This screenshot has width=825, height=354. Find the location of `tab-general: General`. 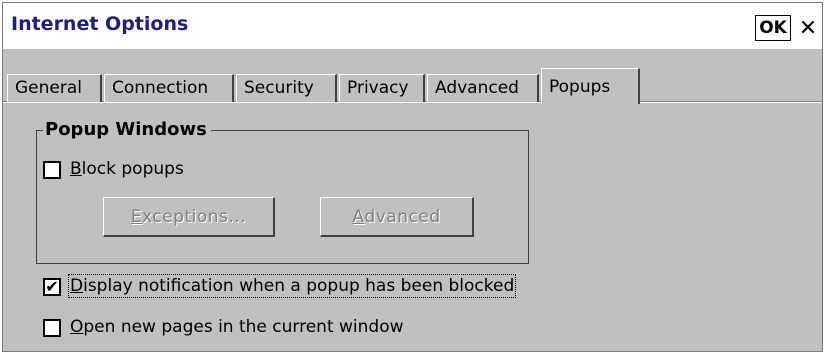

tab-general: General is located at coordinates (54, 88).